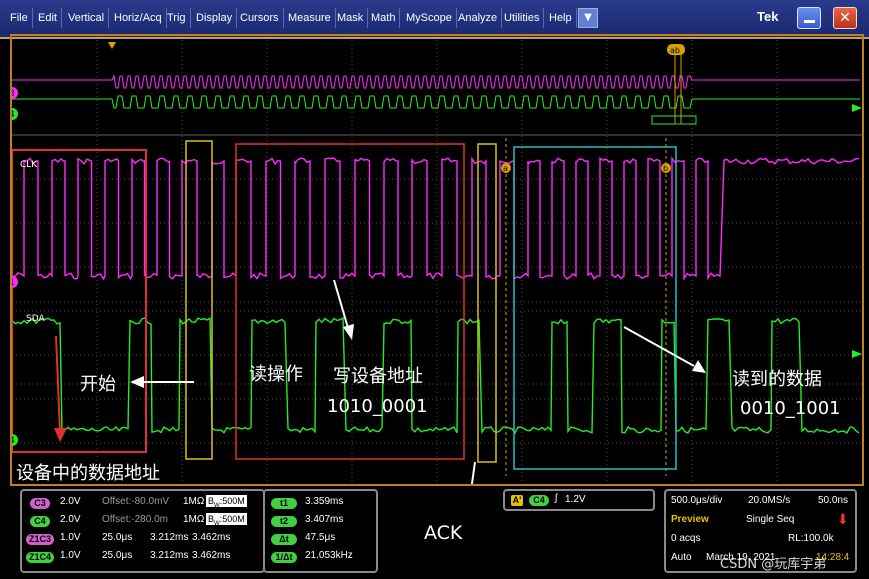 Image resolution: width=869 pixels, height=579 pixels. Describe the element at coordinates (13, 283) in the screenshot. I see `marker-1: 1` at that location.